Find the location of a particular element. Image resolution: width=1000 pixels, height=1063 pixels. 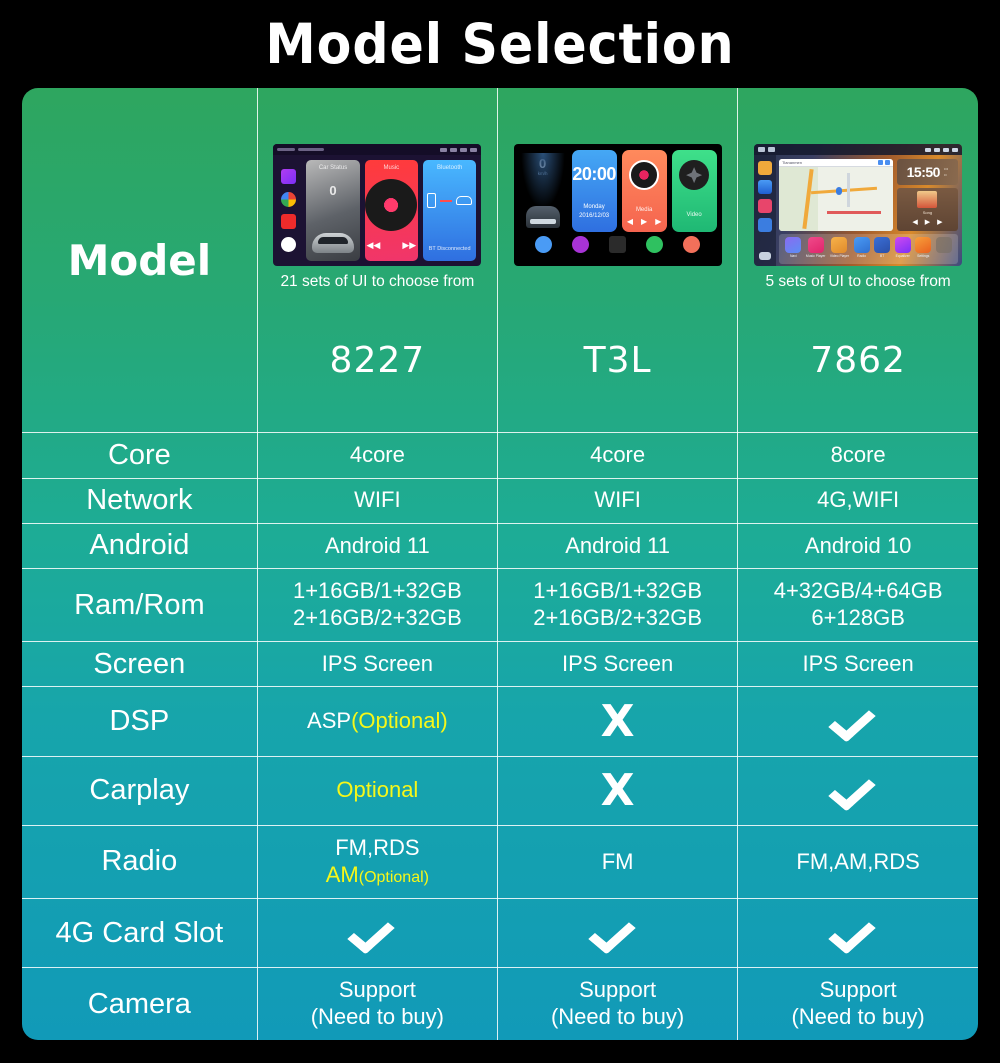

table-row-4g-card-slot: 4G Card Slot is located at coordinates (500, 933).